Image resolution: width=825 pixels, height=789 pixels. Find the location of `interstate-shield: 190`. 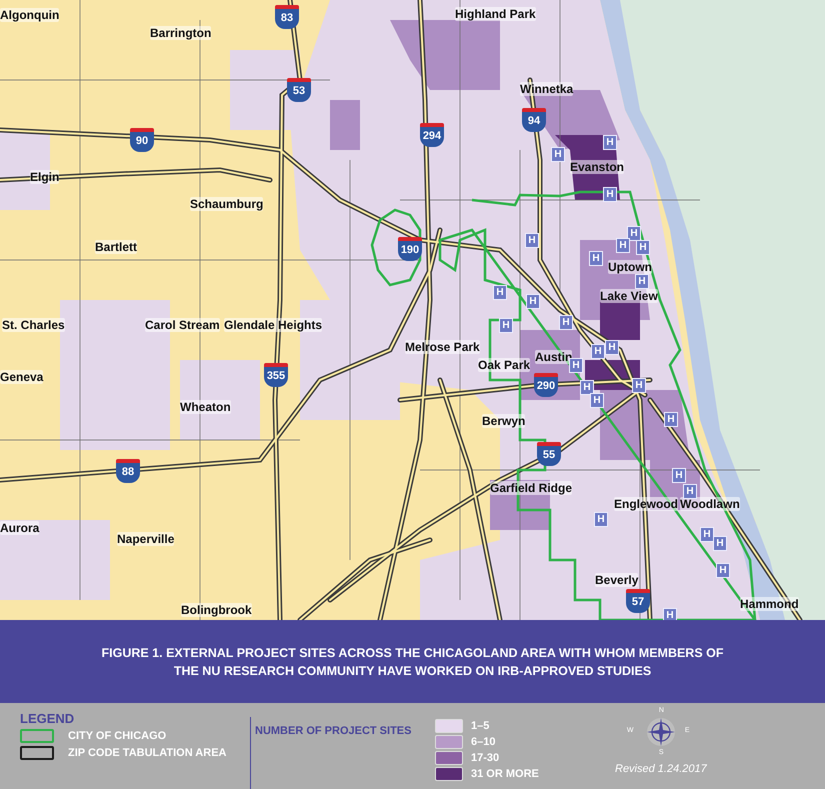

interstate-shield: 190 is located at coordinates (410, 249).